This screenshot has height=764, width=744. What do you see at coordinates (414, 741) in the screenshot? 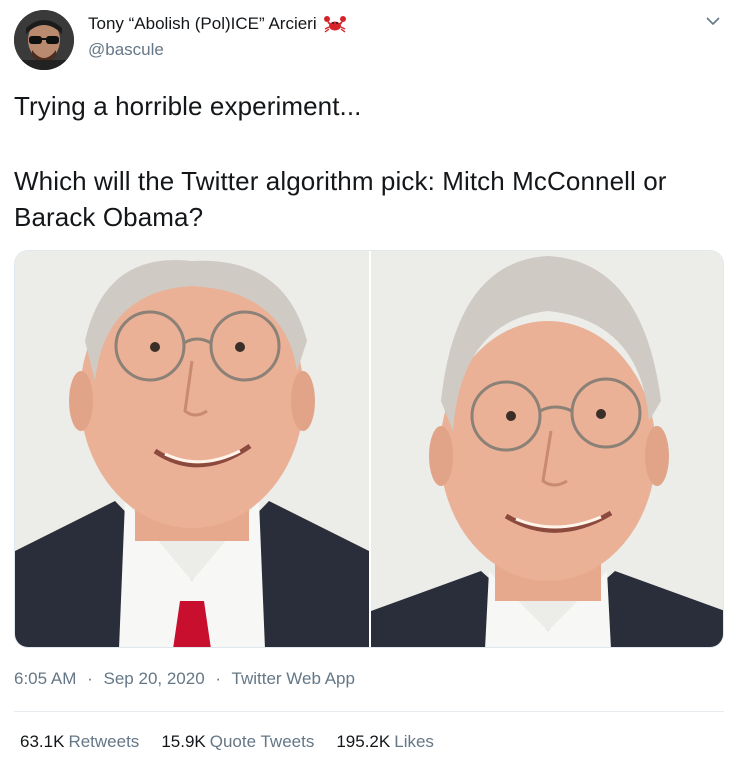
I see `likes-label: Likes` at bounding box center [414, 741].